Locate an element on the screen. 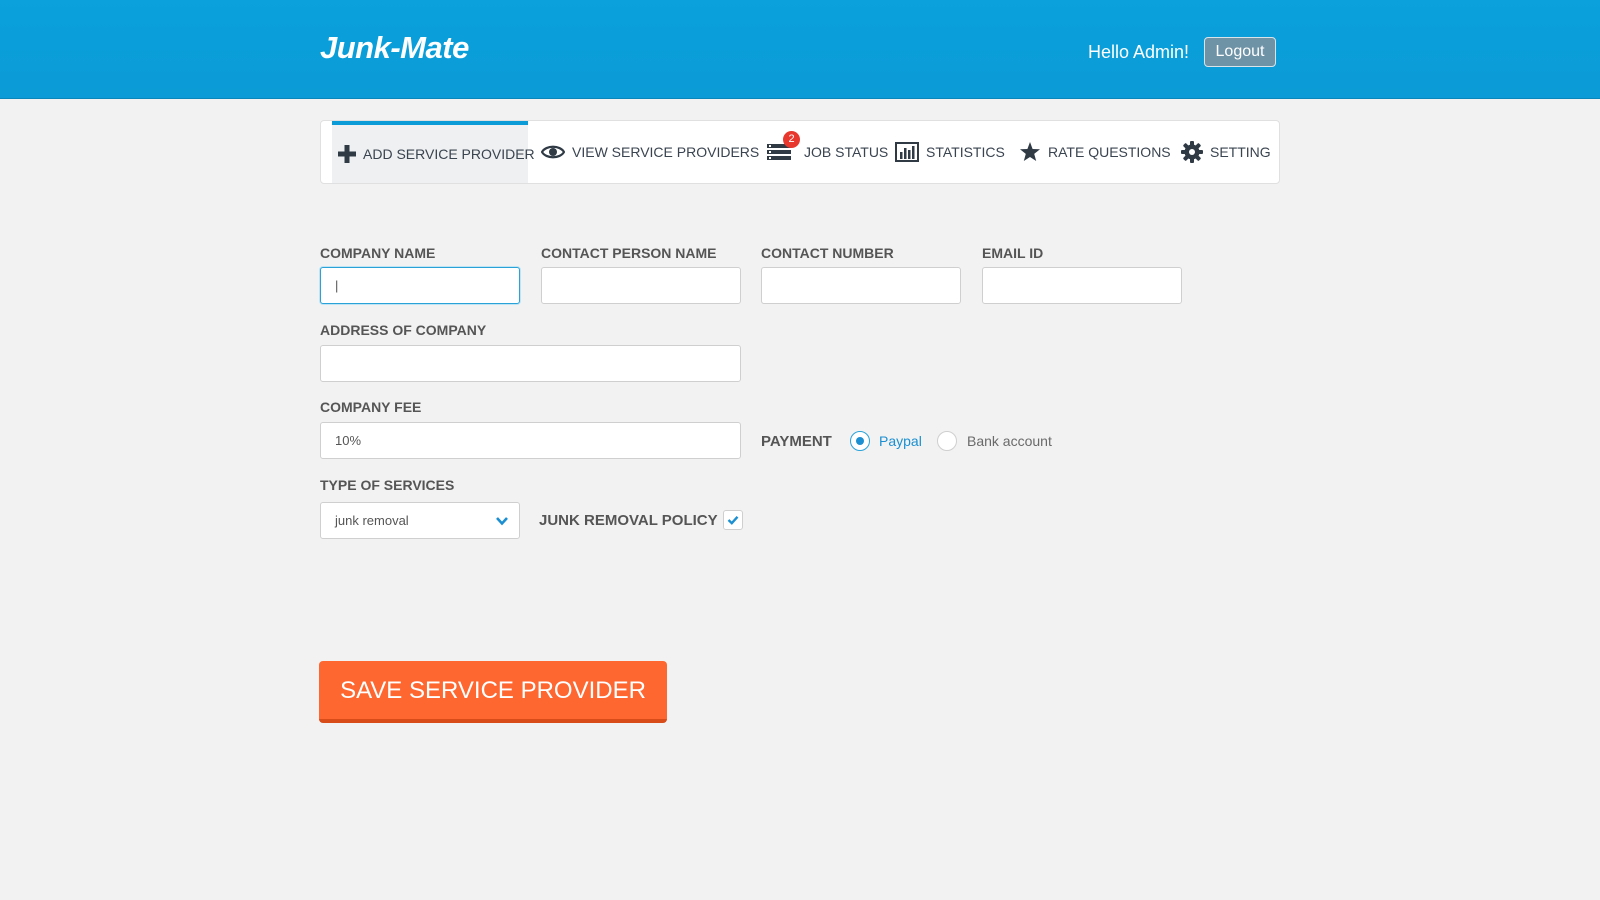 The image size is (1600, 900). app-logo: Junk-Mate is located at coordinates (394, 47).